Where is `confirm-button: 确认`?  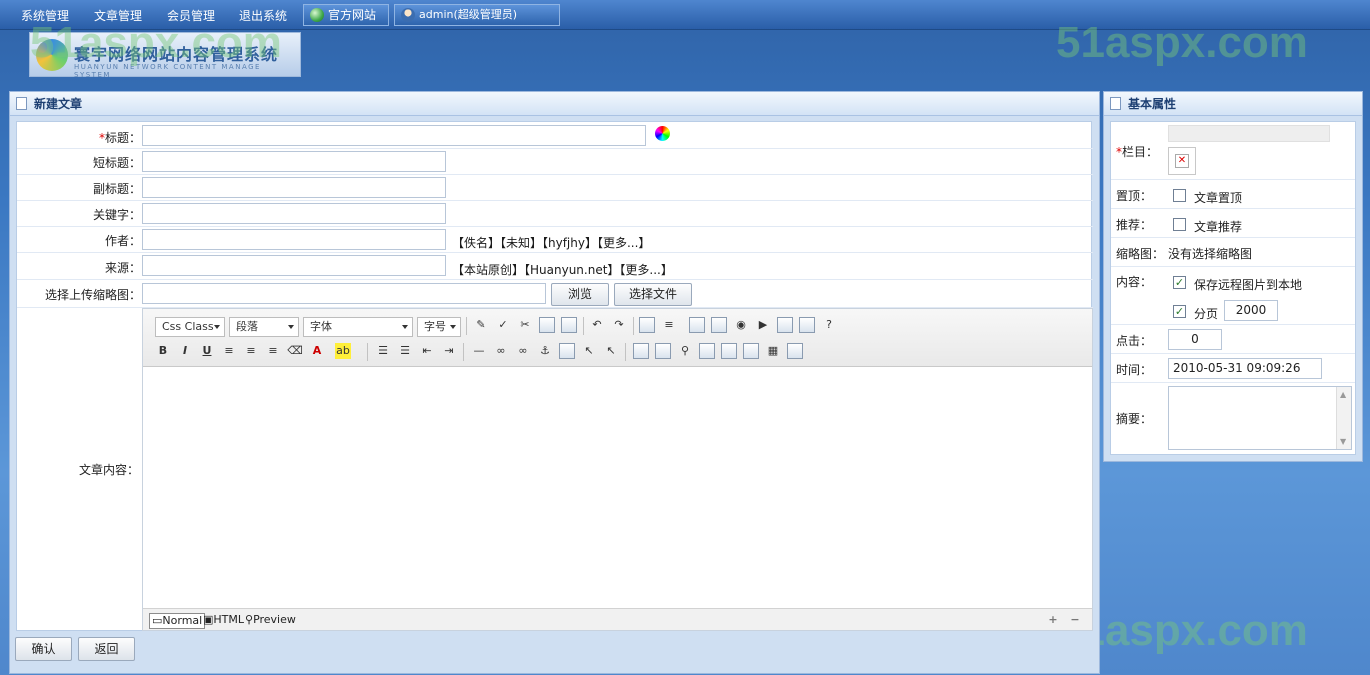
confirm-button: 确认 is located at coordinates (43, 649).